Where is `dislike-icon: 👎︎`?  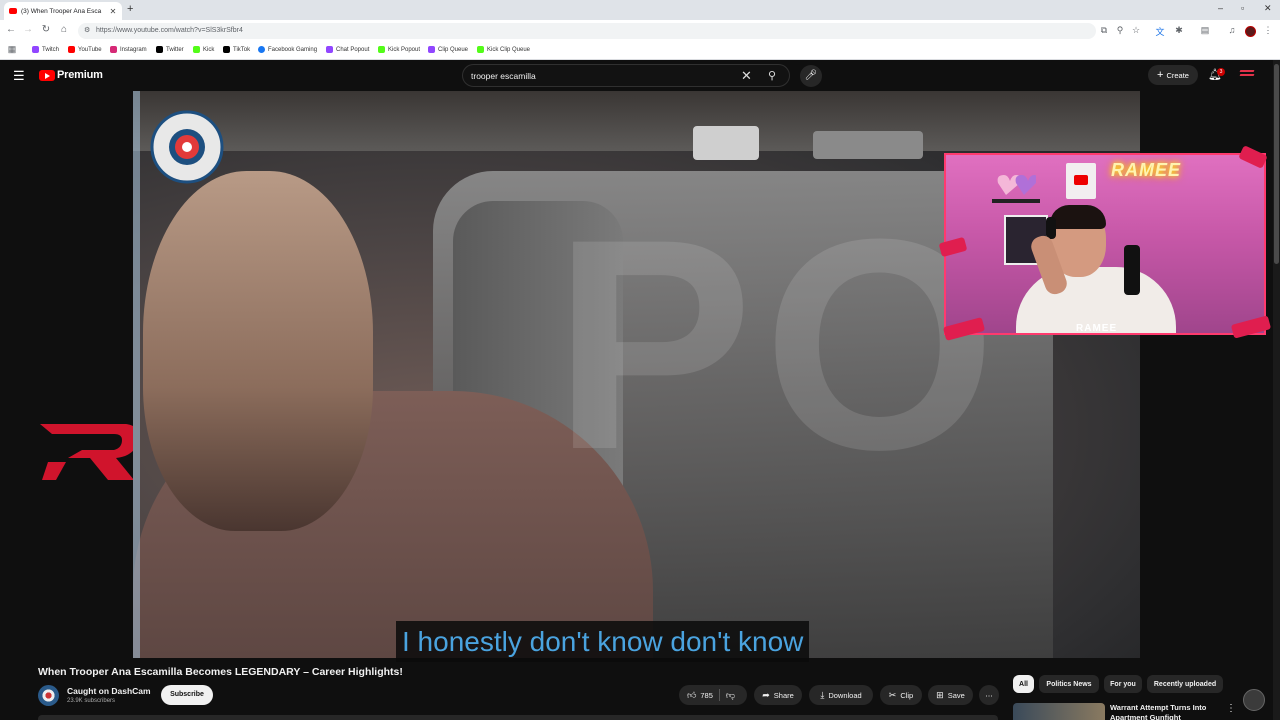
dislike-icon: 👎︎ is located at coordinates (730, 695).